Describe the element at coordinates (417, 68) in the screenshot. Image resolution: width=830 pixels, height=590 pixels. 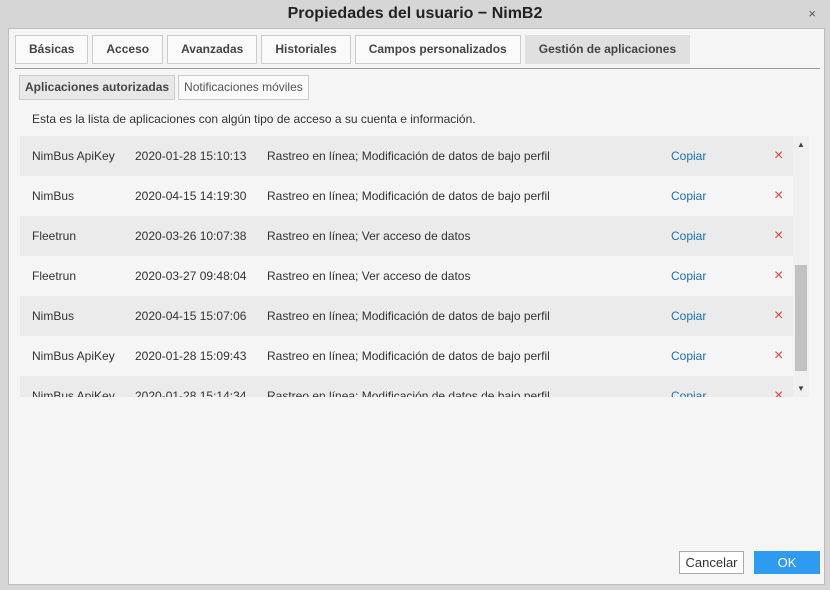
I see `tabs-divider` at that location.